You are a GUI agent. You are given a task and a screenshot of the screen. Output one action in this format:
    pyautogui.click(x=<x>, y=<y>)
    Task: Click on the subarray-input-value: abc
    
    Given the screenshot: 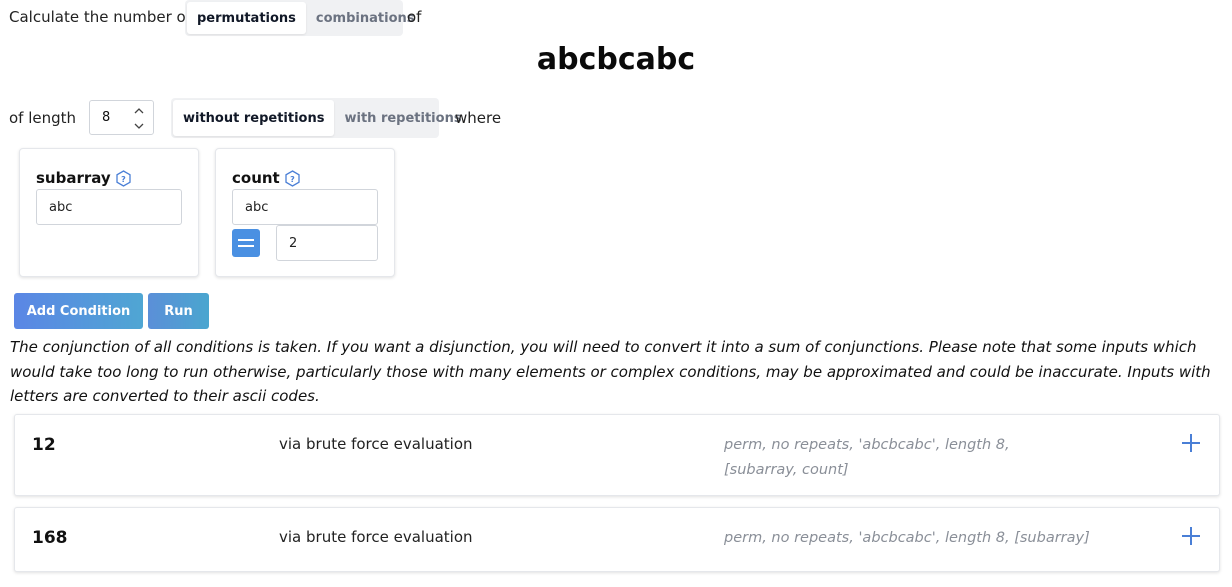 What is the action you would take?
    pyautogui.click(x=61, y=207)
    